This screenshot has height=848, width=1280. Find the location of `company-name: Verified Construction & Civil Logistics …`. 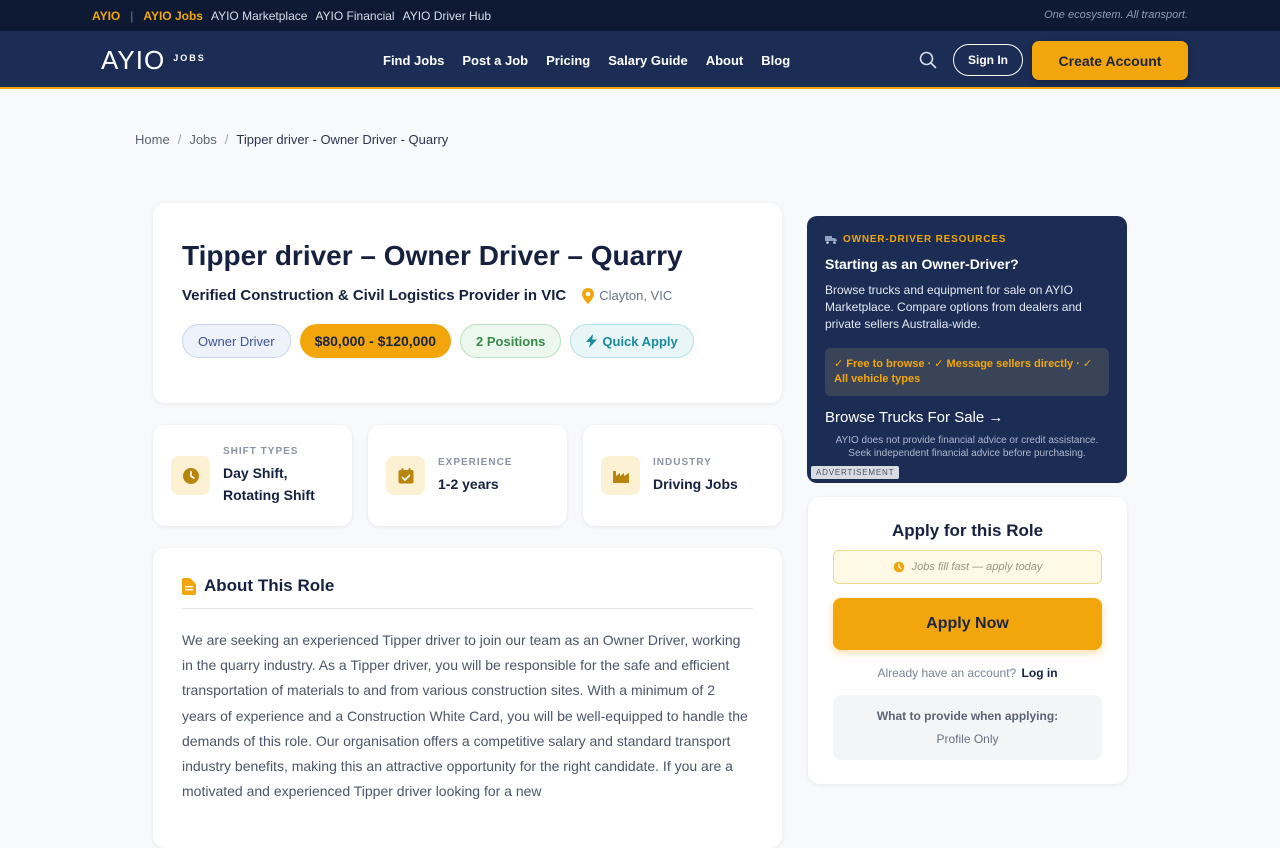

company-name: Verified Construction & Civil Logistics … is located at coordinates (374, 295).